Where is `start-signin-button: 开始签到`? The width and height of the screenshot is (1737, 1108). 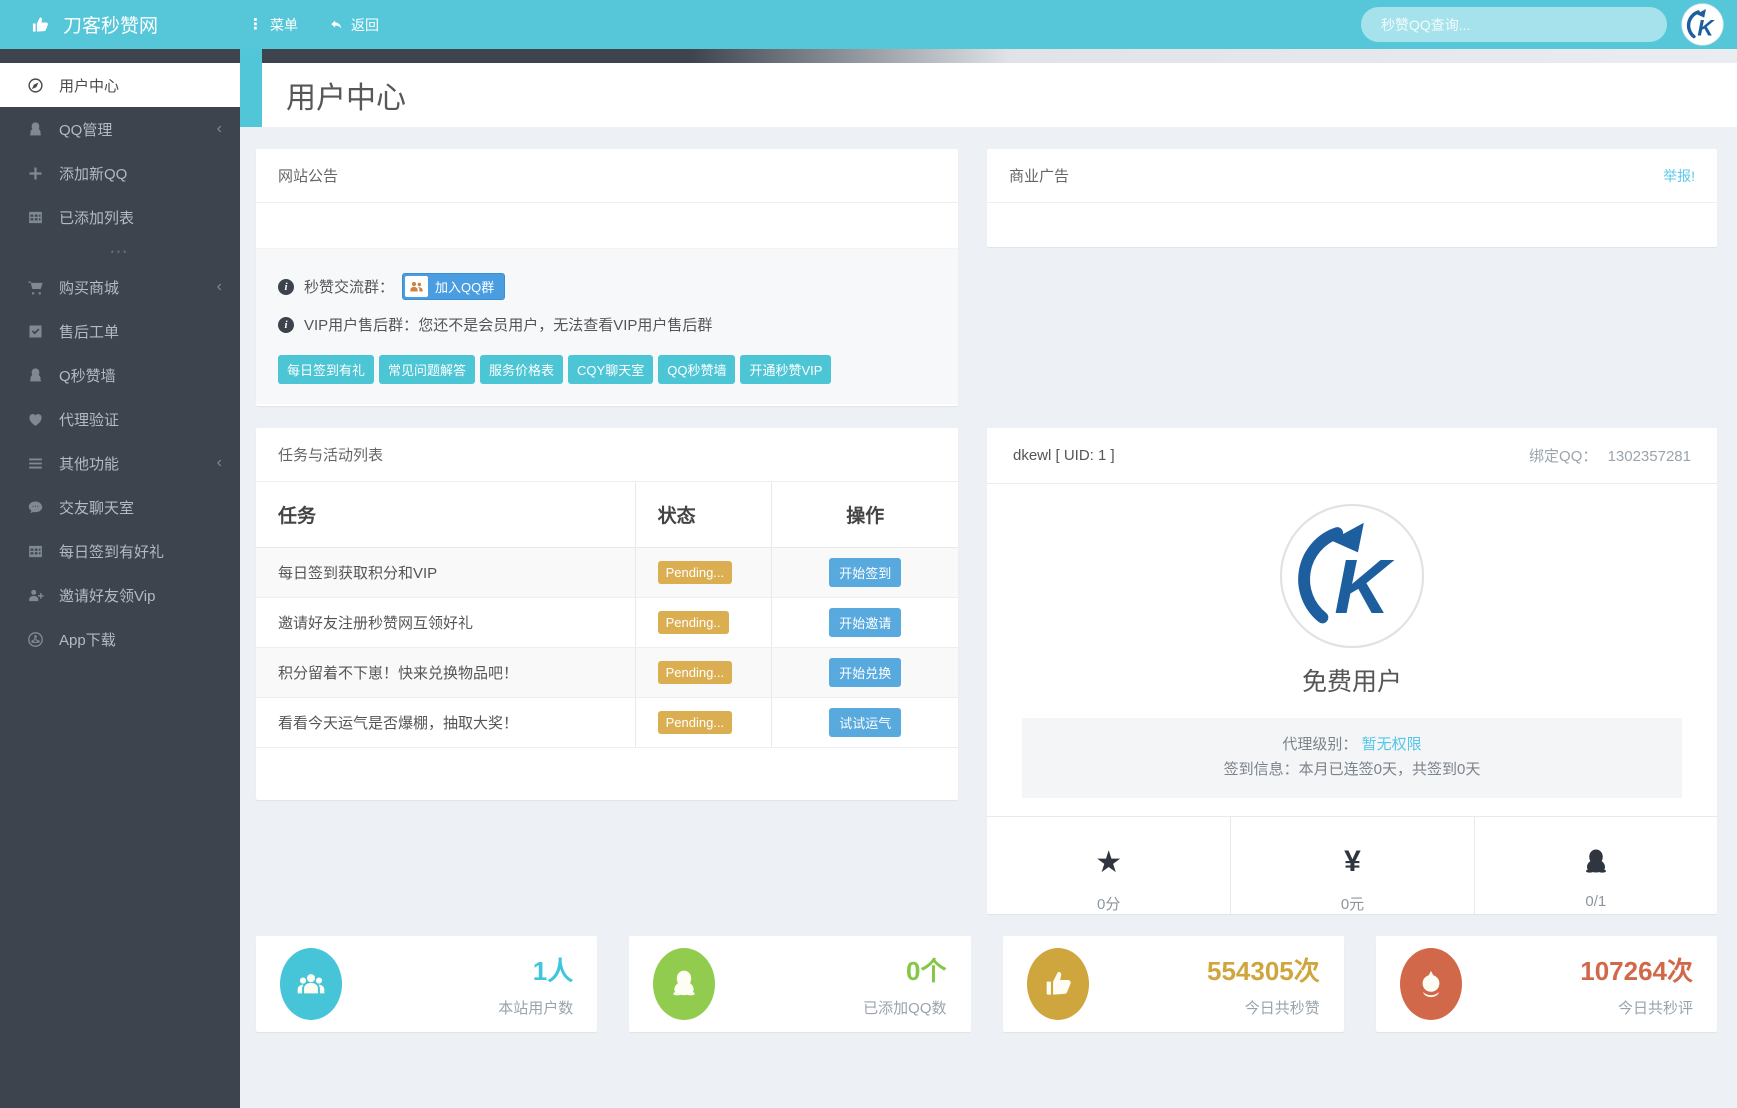 start-signin-button: 开始签到 is located at coordinates (865, 572).